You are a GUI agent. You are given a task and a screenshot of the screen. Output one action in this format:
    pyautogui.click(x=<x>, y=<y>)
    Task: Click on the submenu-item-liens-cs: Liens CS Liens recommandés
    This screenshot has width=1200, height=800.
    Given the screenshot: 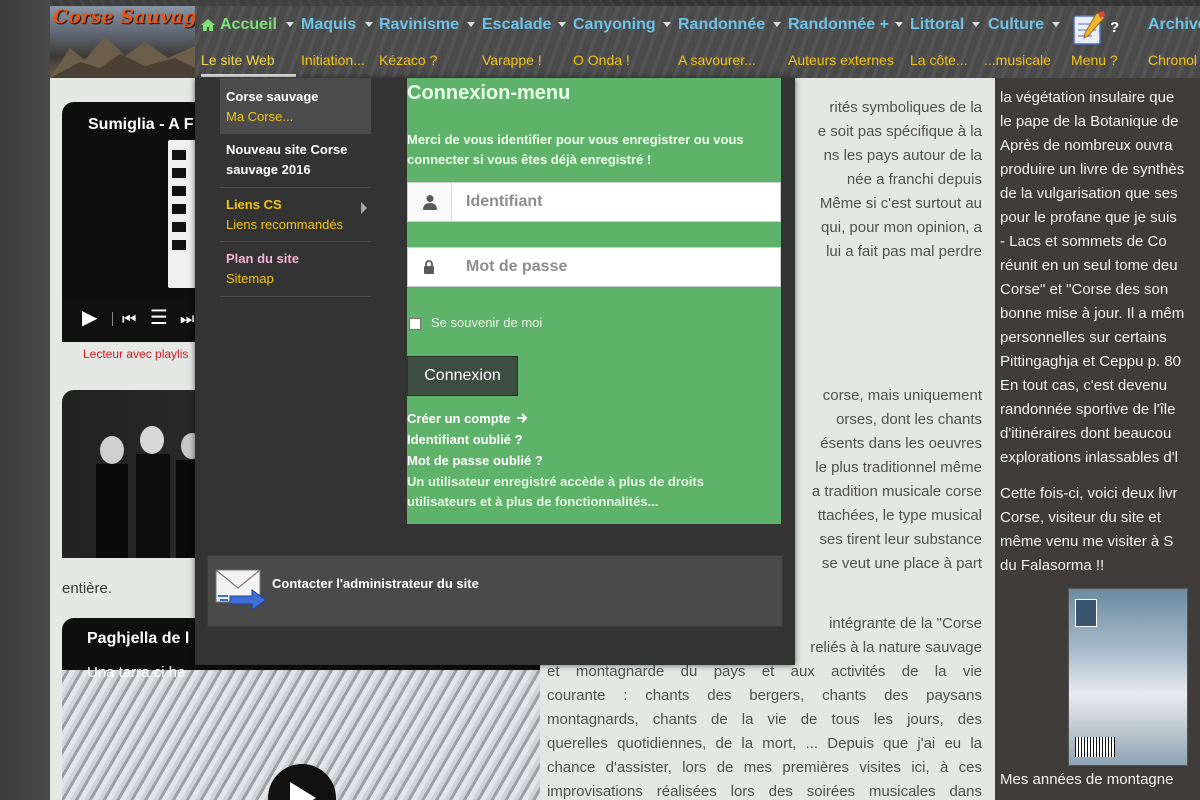 What is the action you would take?
    pyautogui.click(x=295, y=215)
    